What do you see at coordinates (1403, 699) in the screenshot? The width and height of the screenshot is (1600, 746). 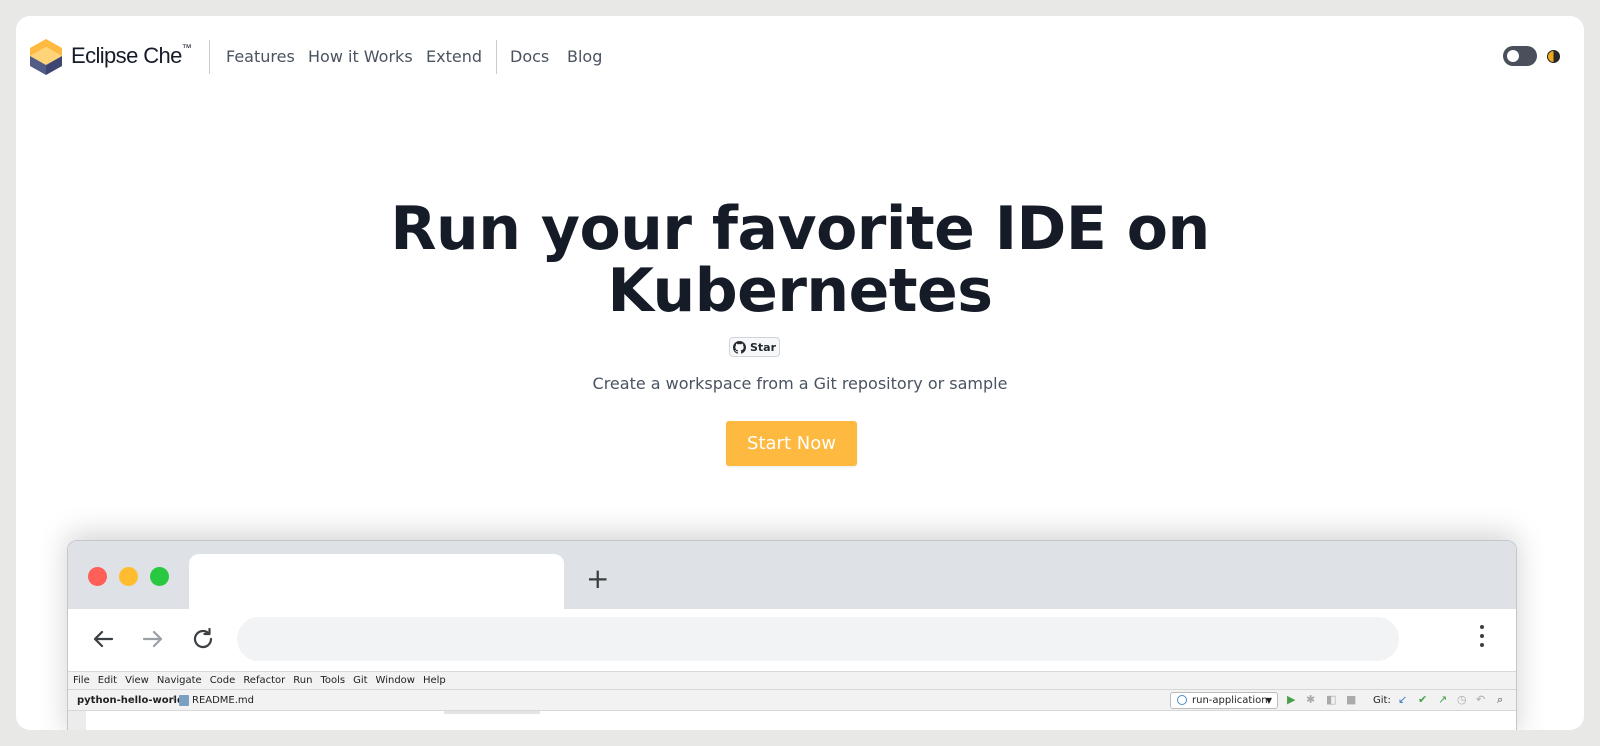 I see `git-update-icon: ↙` at bounding box center [1403, 699].